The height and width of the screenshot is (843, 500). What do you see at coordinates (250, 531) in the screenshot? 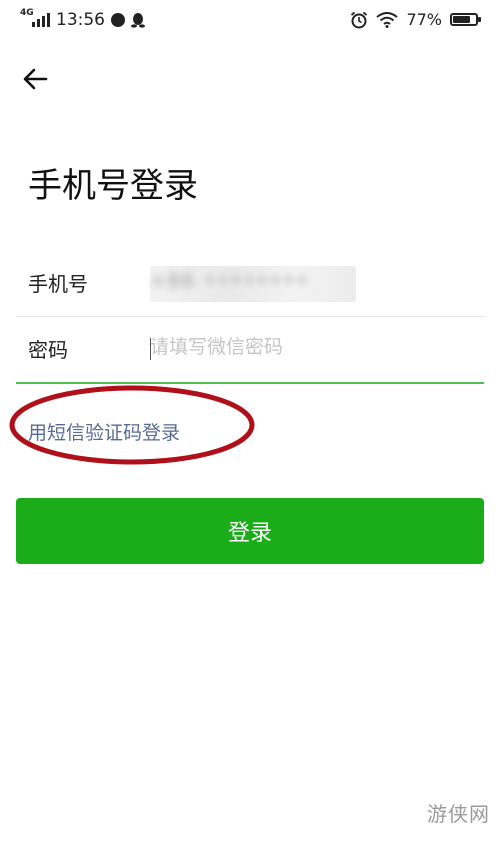
I see `login-button: 登录` at bounding box center [250, 531].